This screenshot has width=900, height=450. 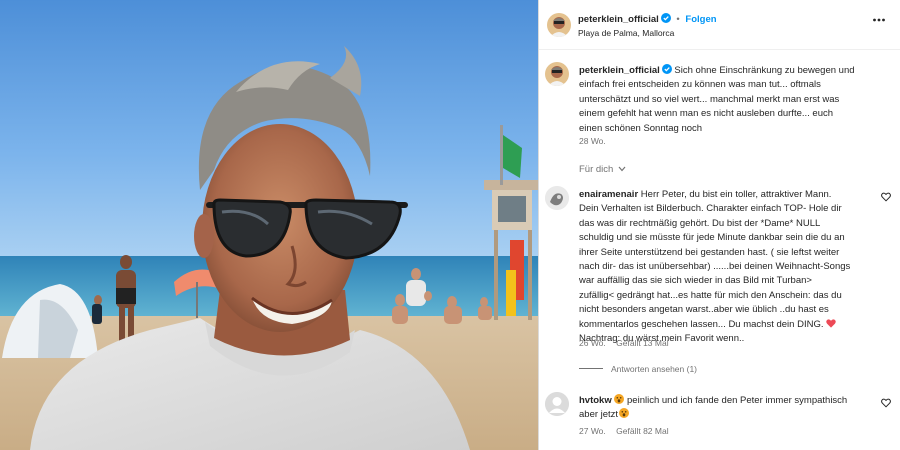 I want to click on chevron-down-icon, so click(x=622, y=169).